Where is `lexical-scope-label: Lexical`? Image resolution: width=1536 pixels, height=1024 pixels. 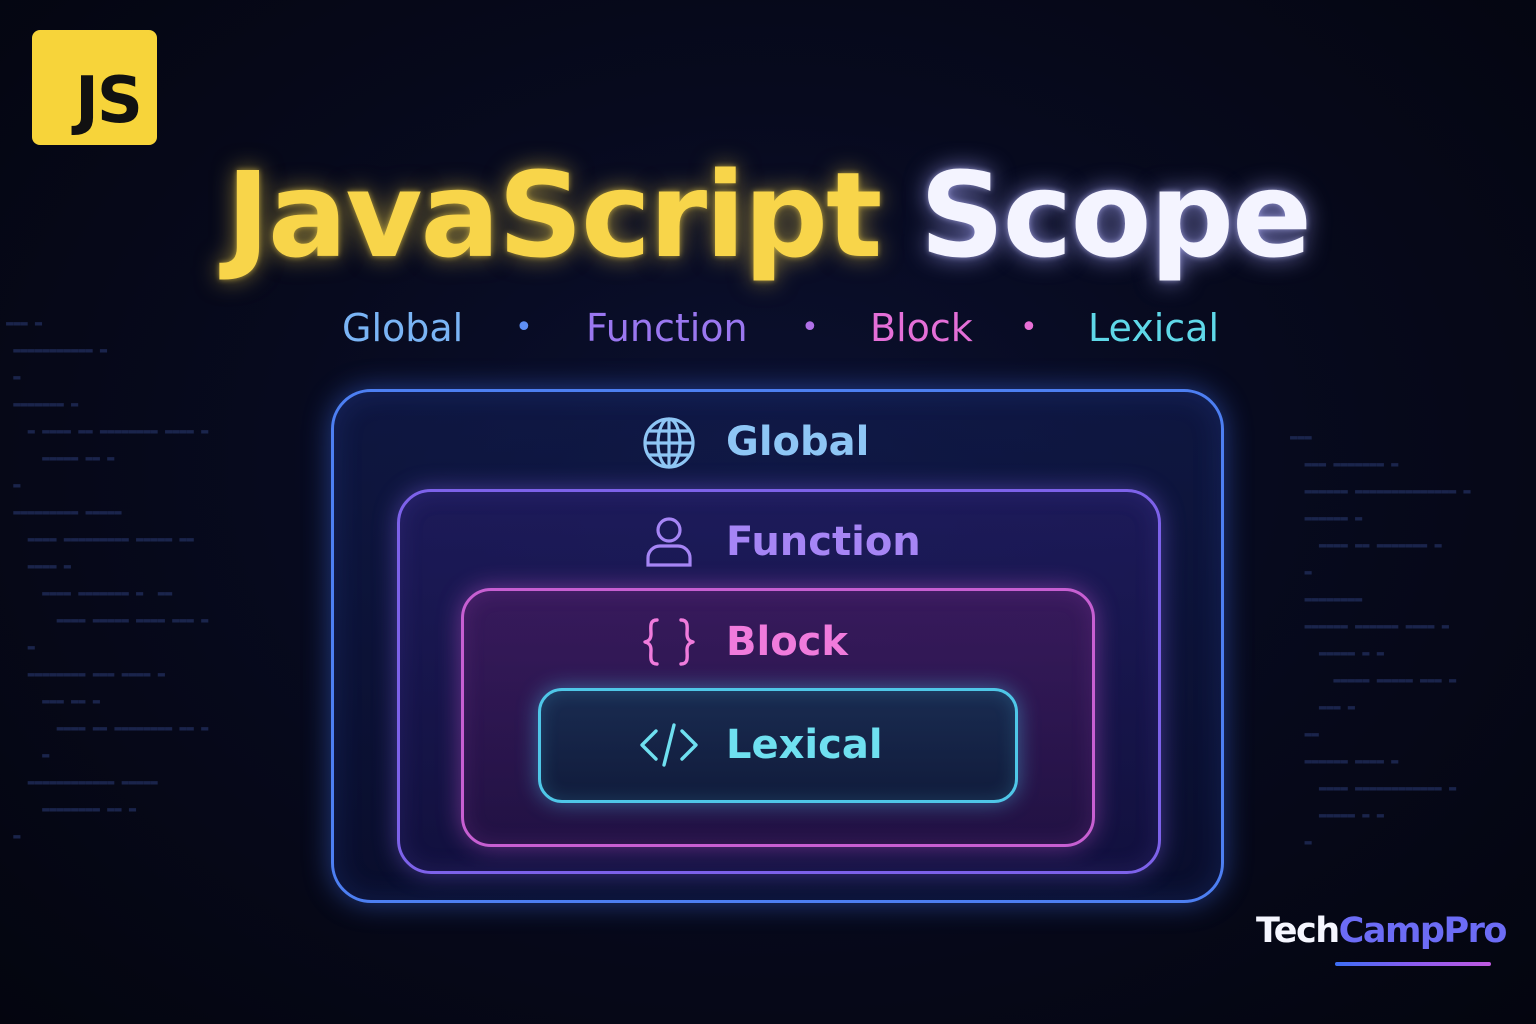
lexical-scope-label: Lexical is located at coordinates (804, 745).